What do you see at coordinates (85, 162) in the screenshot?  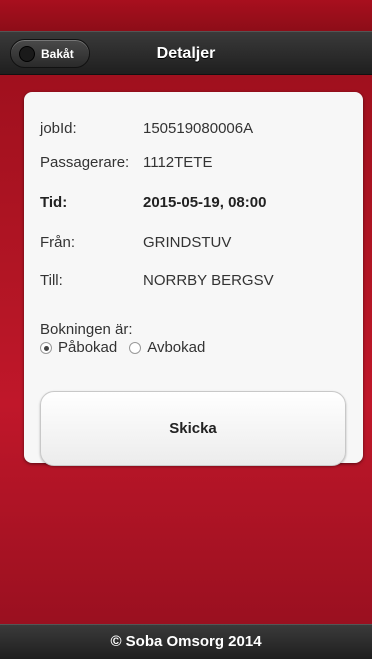 I see `passenger-label: Passagerare:` at bounding box center [85, 162].